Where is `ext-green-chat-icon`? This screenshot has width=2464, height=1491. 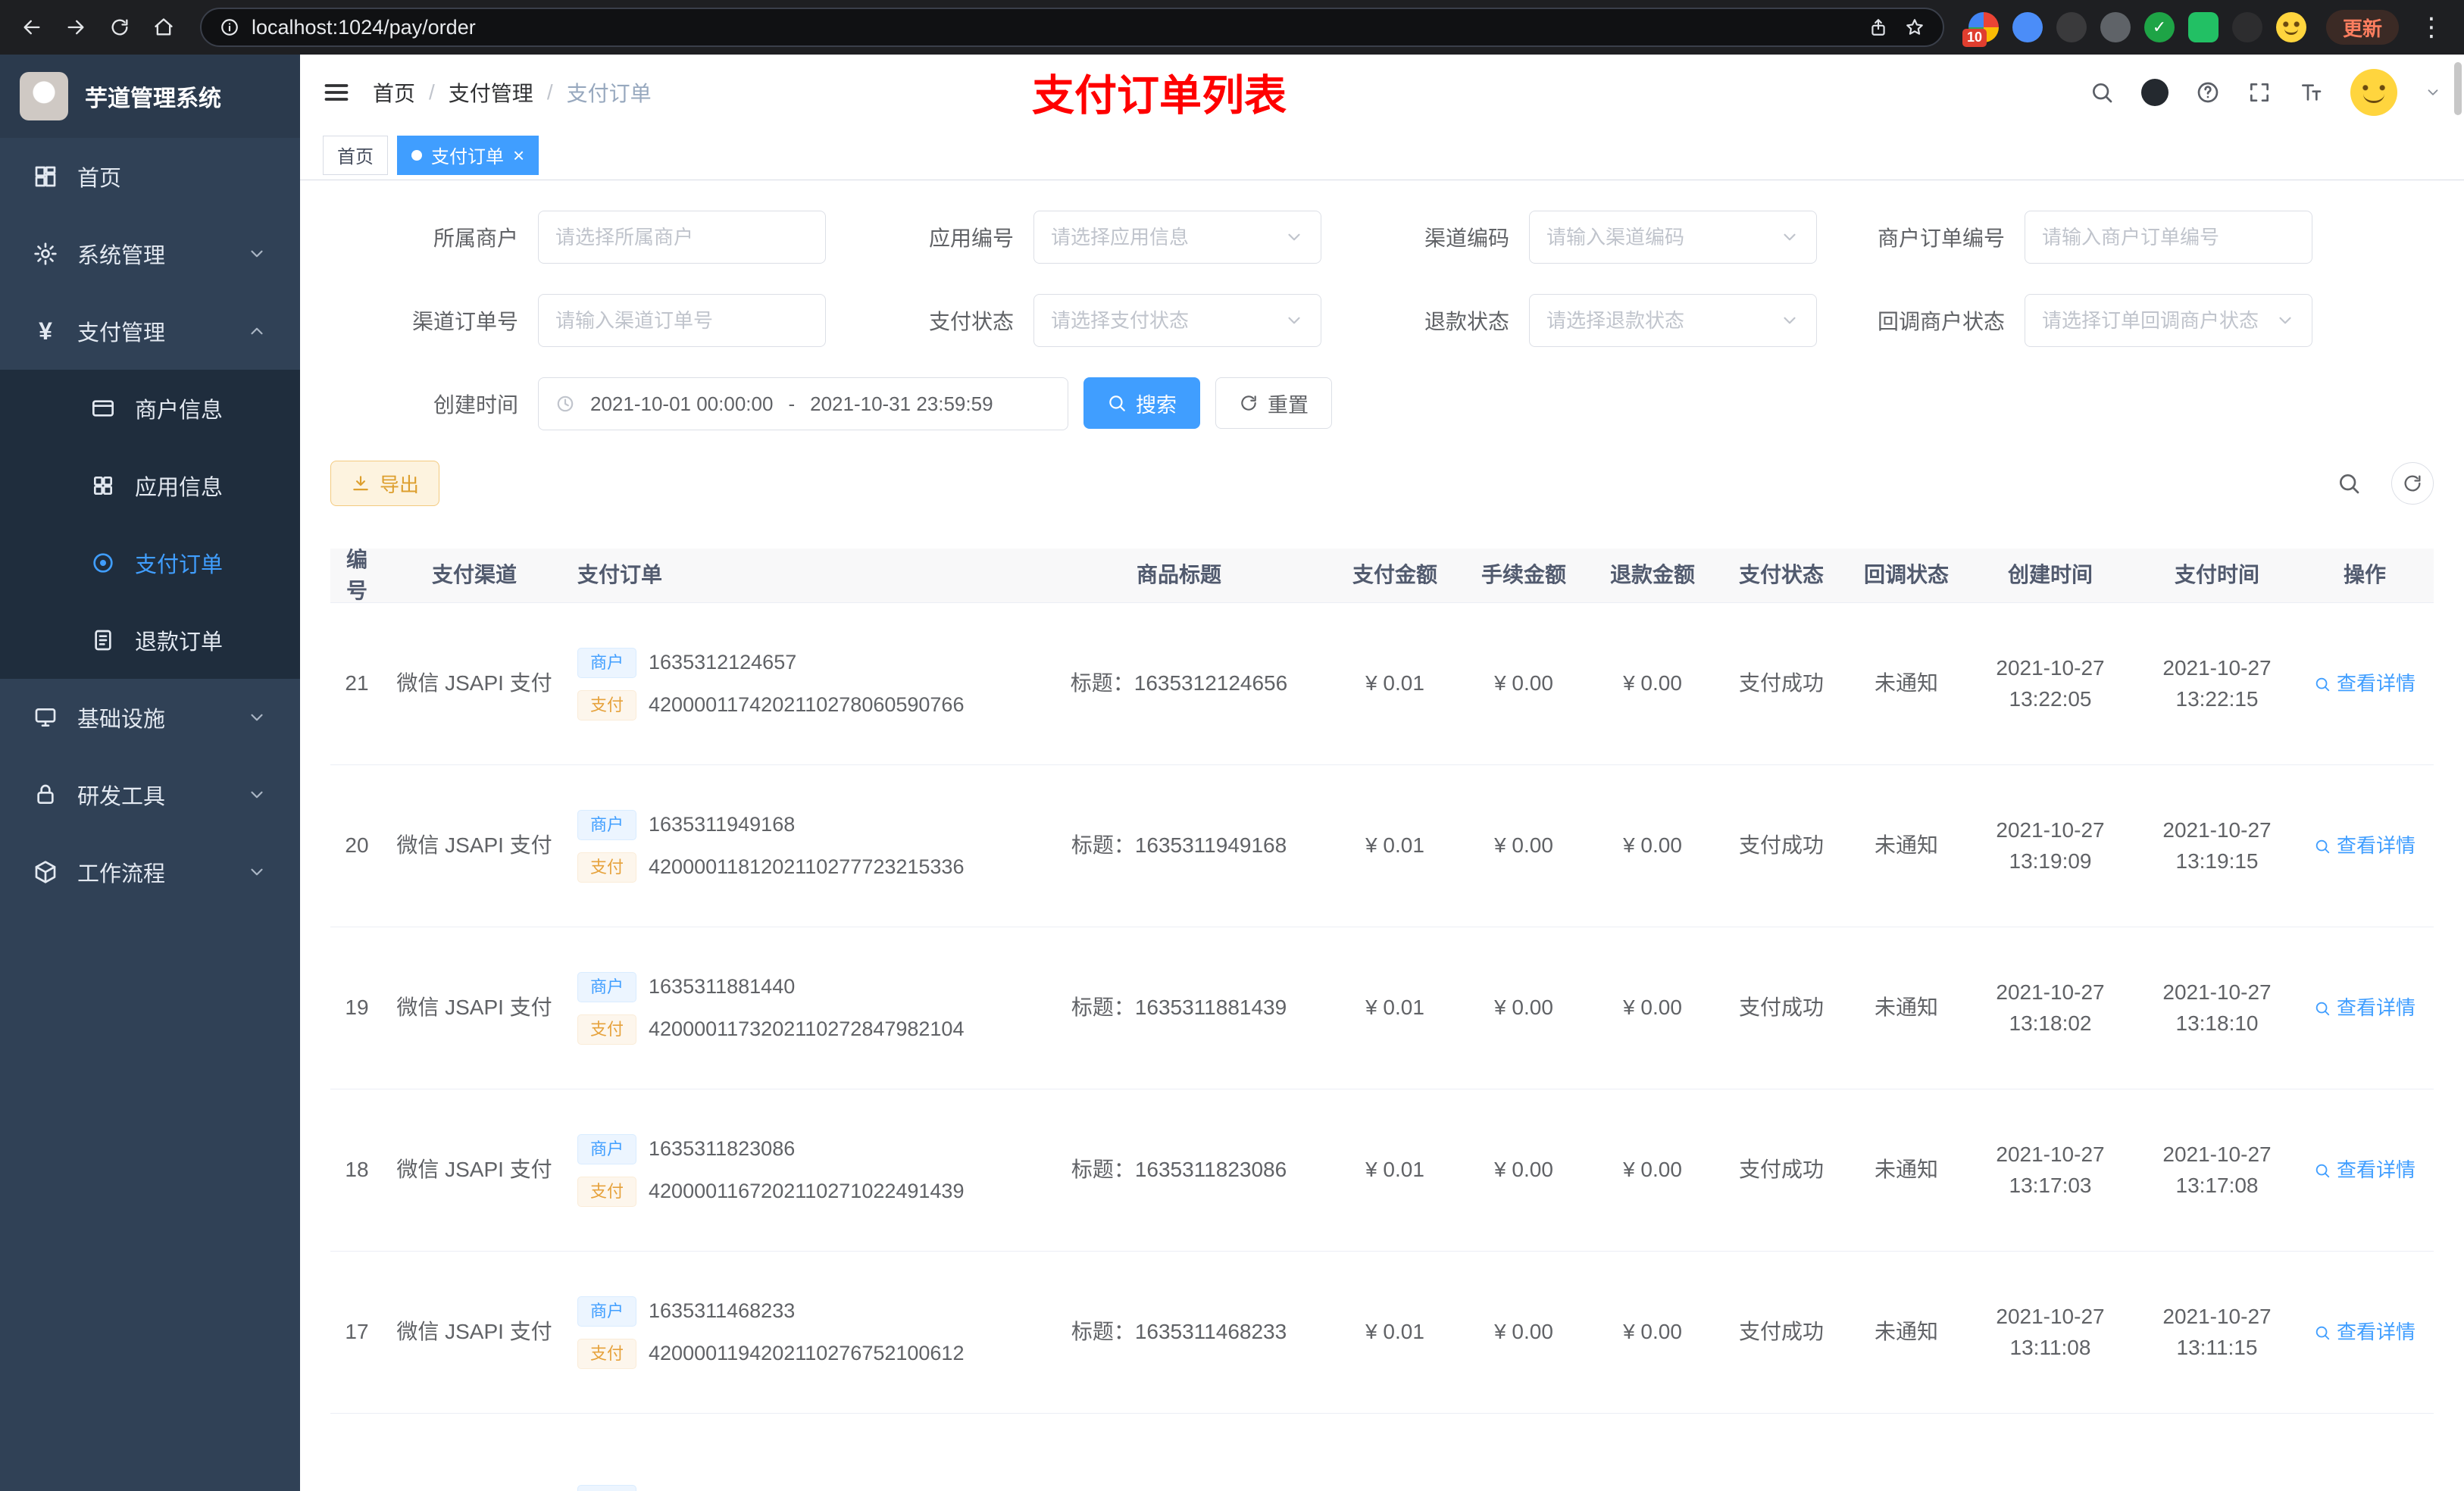 ext-green-chat-icon is located at coordinates (2203, 27).